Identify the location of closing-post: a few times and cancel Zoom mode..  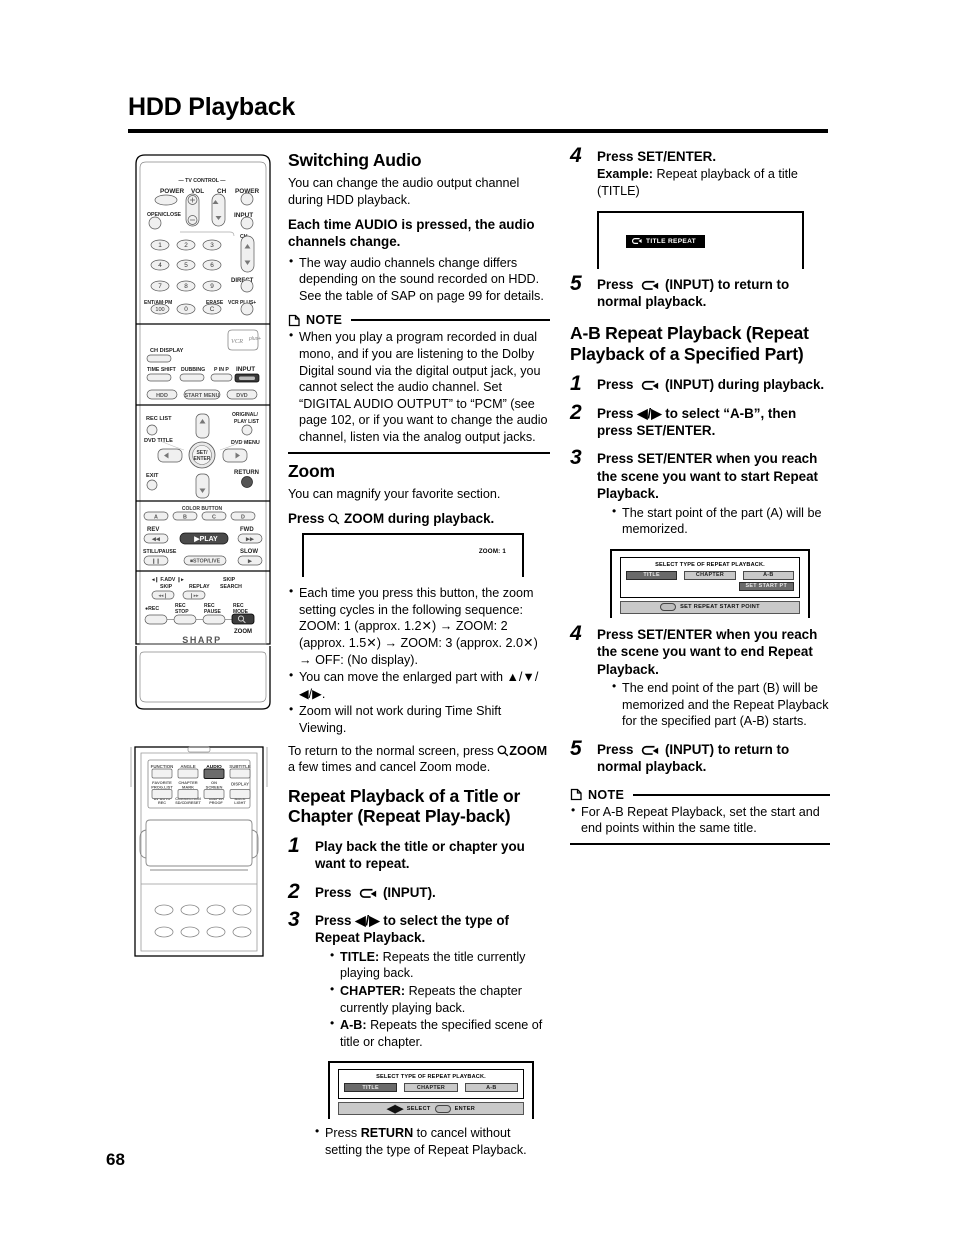
(389, 767).